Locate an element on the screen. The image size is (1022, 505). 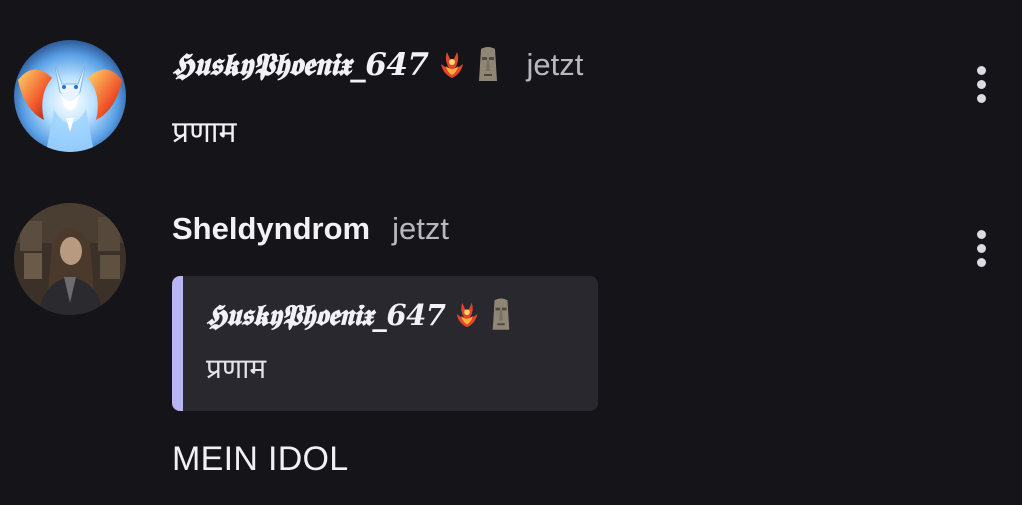
message-header: Sheldyndrom jetzt is located at coordinates (310, 229).